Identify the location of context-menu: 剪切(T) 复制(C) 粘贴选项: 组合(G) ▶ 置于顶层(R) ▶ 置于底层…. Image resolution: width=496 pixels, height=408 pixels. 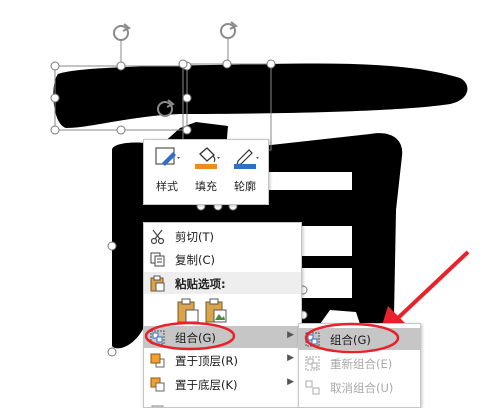
(222, 315).